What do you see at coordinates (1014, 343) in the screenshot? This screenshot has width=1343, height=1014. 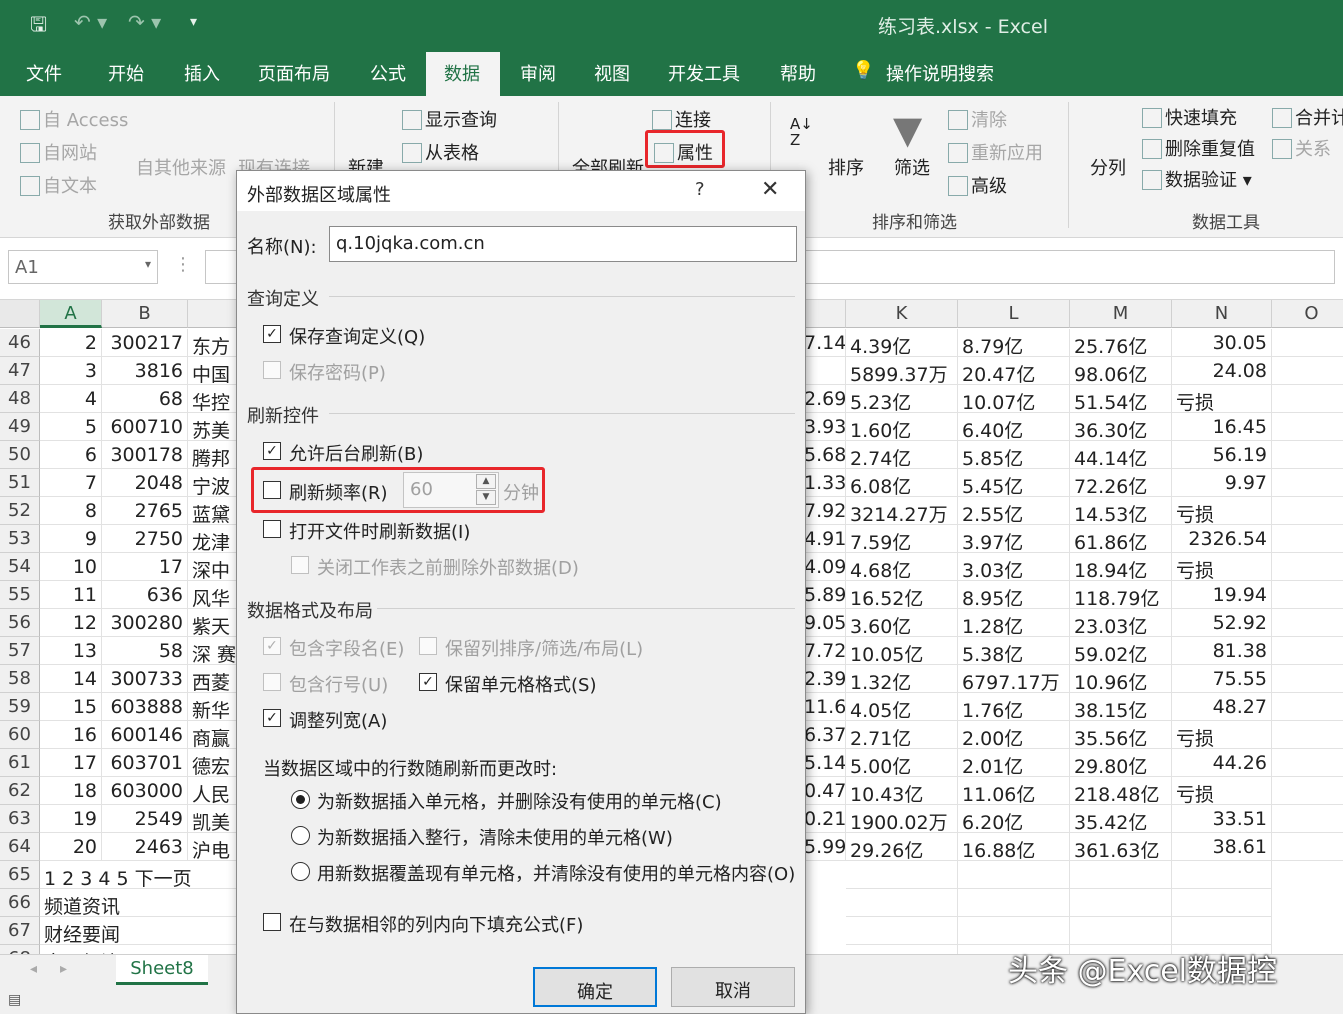 I see `cell-l: 8.79亿` at bounding box center [1014, 343].